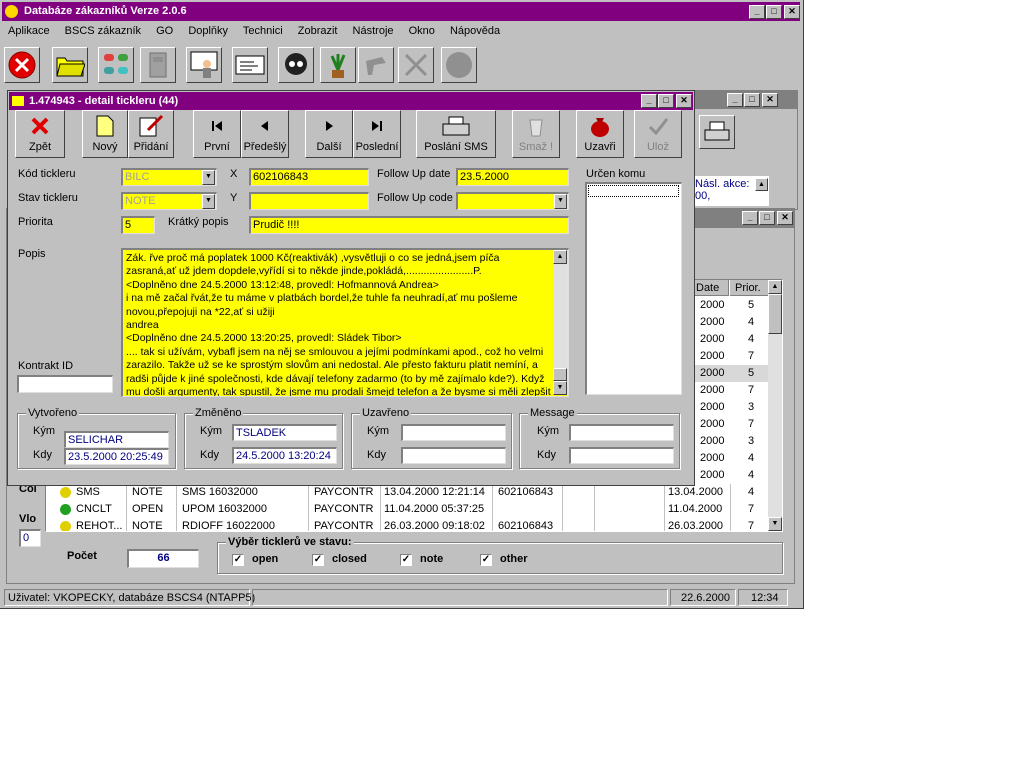 This screenshot has width=1024, height=768. I want to click on toolbar-plant-button, so click(338, 65).